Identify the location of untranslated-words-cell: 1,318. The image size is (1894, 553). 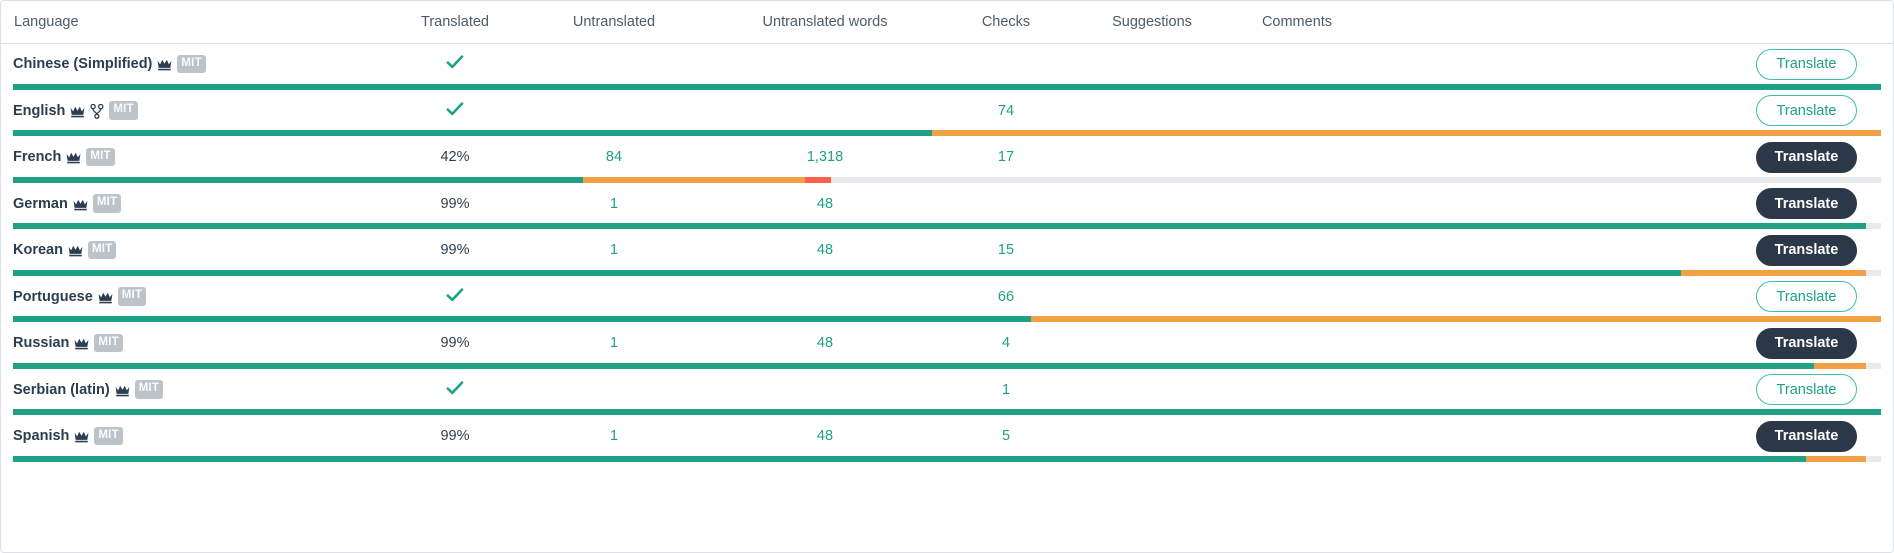
(825, 157).